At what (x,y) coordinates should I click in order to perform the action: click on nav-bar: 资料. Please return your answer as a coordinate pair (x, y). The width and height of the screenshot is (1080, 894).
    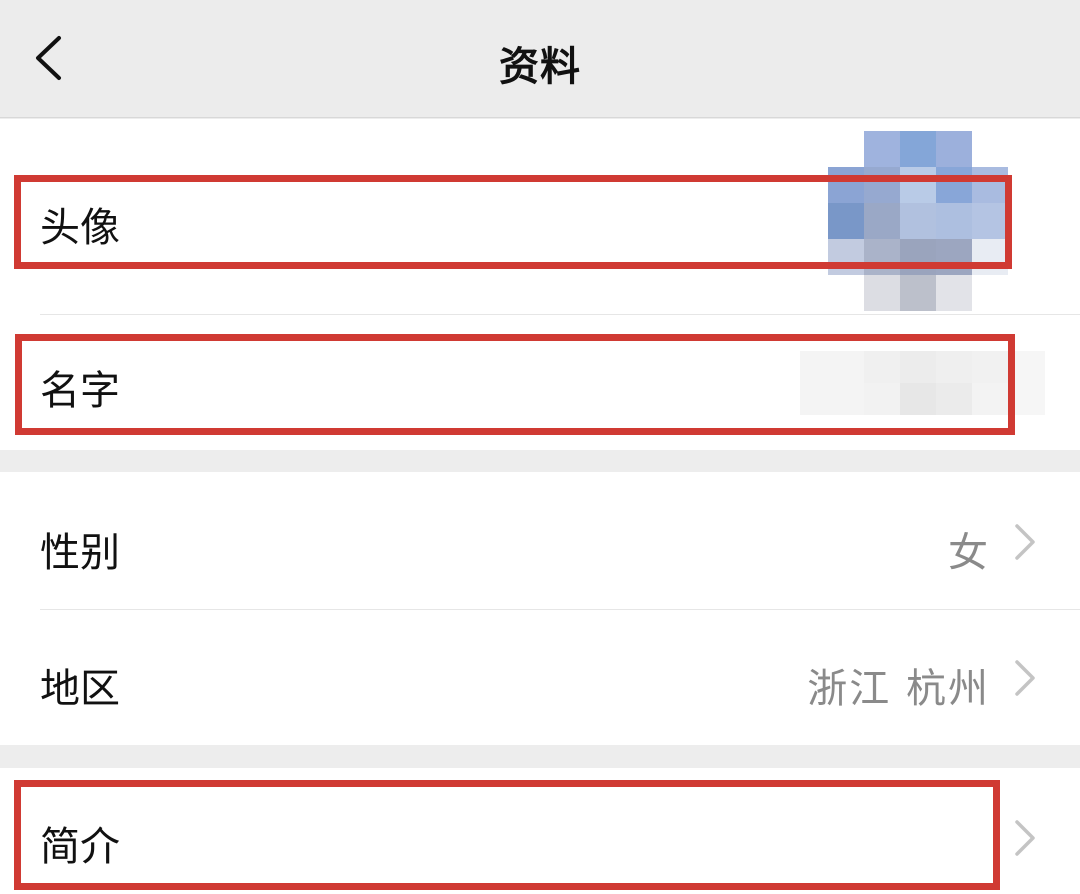
    Looking at the image, I should click on (540, 59).